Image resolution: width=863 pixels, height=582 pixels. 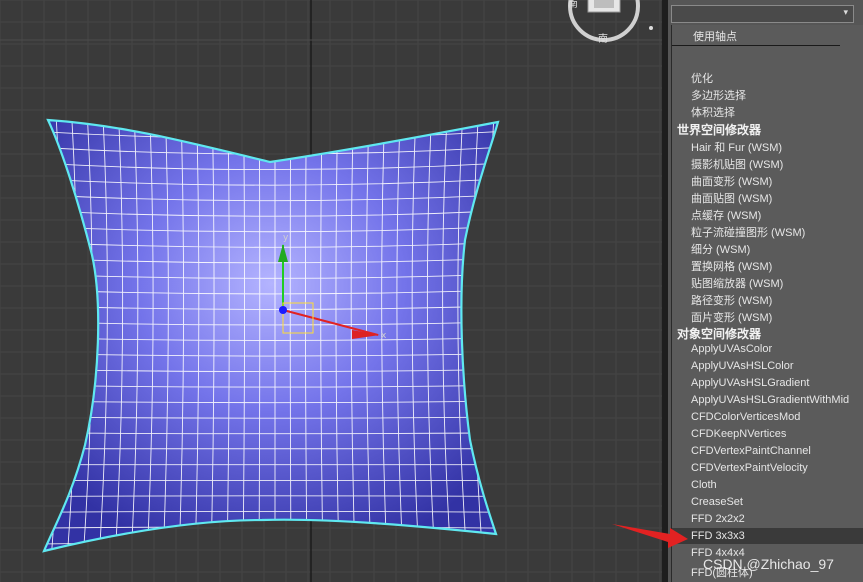 What do you see at coordinates (384, 336) in the screenshot?
I see `axis-x-label: x` at bounding box center [384, 336].